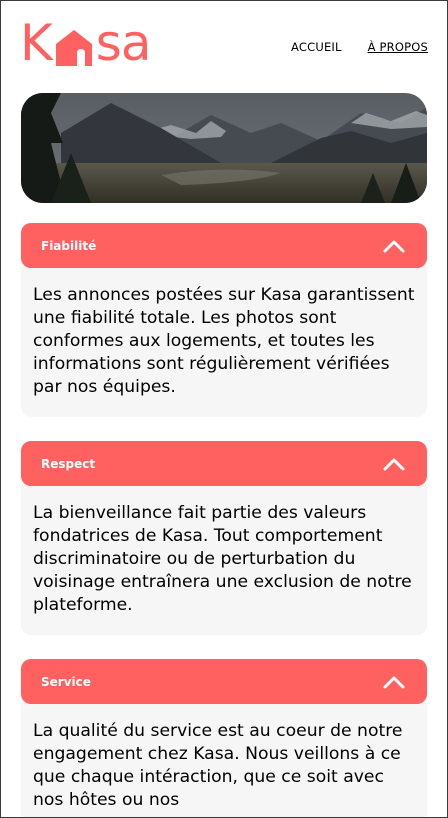  I want to click on mountain-landscape-image, so click(224, 148).